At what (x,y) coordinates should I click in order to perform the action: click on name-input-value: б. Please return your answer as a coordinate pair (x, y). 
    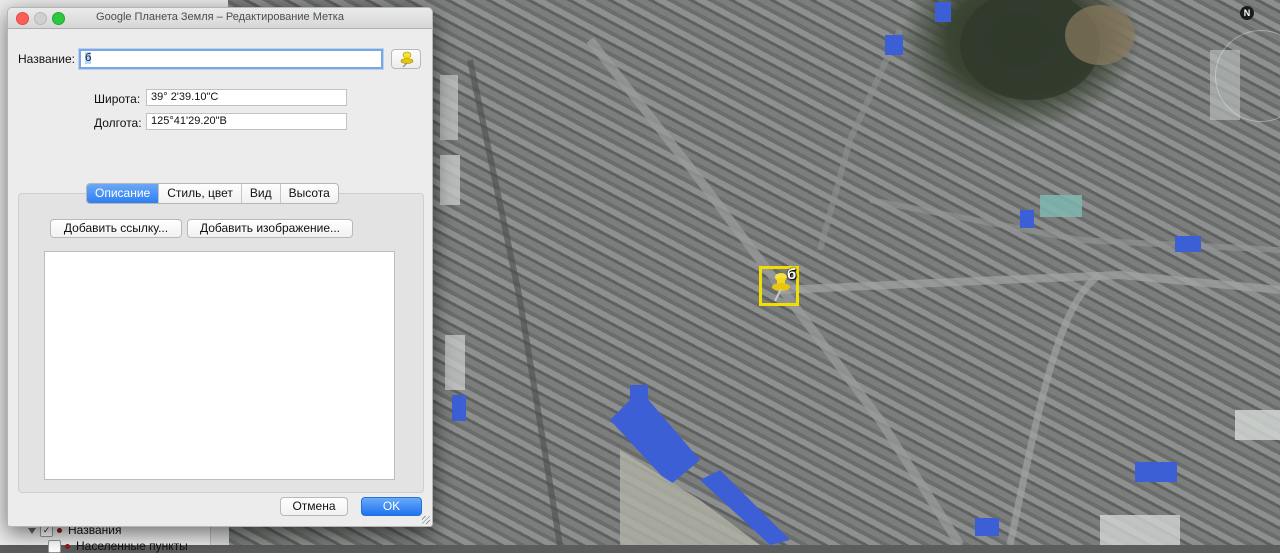
    Looking at the image, I should click on (88, 58).